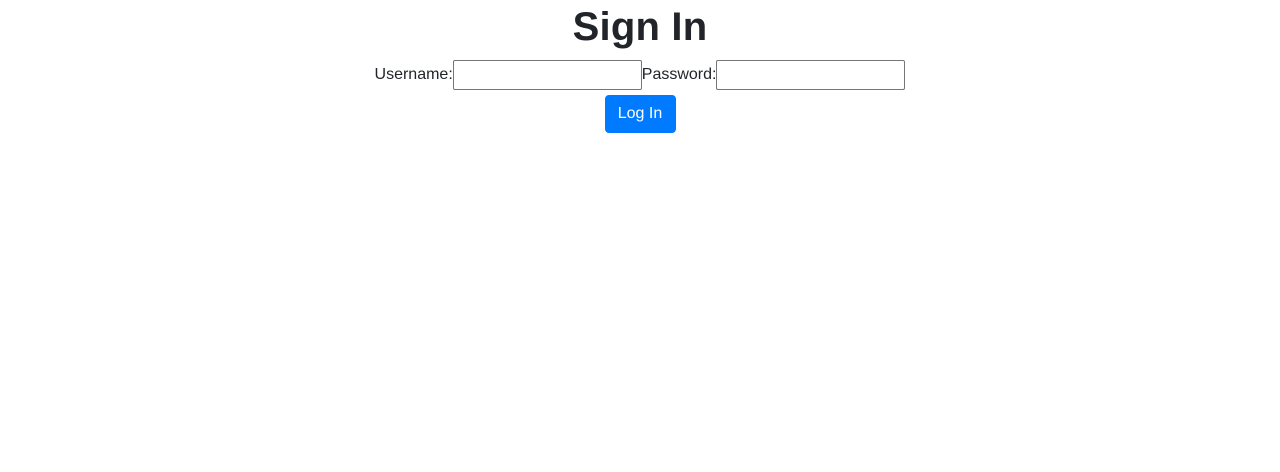 Image resolution: width=1280 pixels, height=472 pixels. I want to click on login-button: Log In, so click(640, 114).